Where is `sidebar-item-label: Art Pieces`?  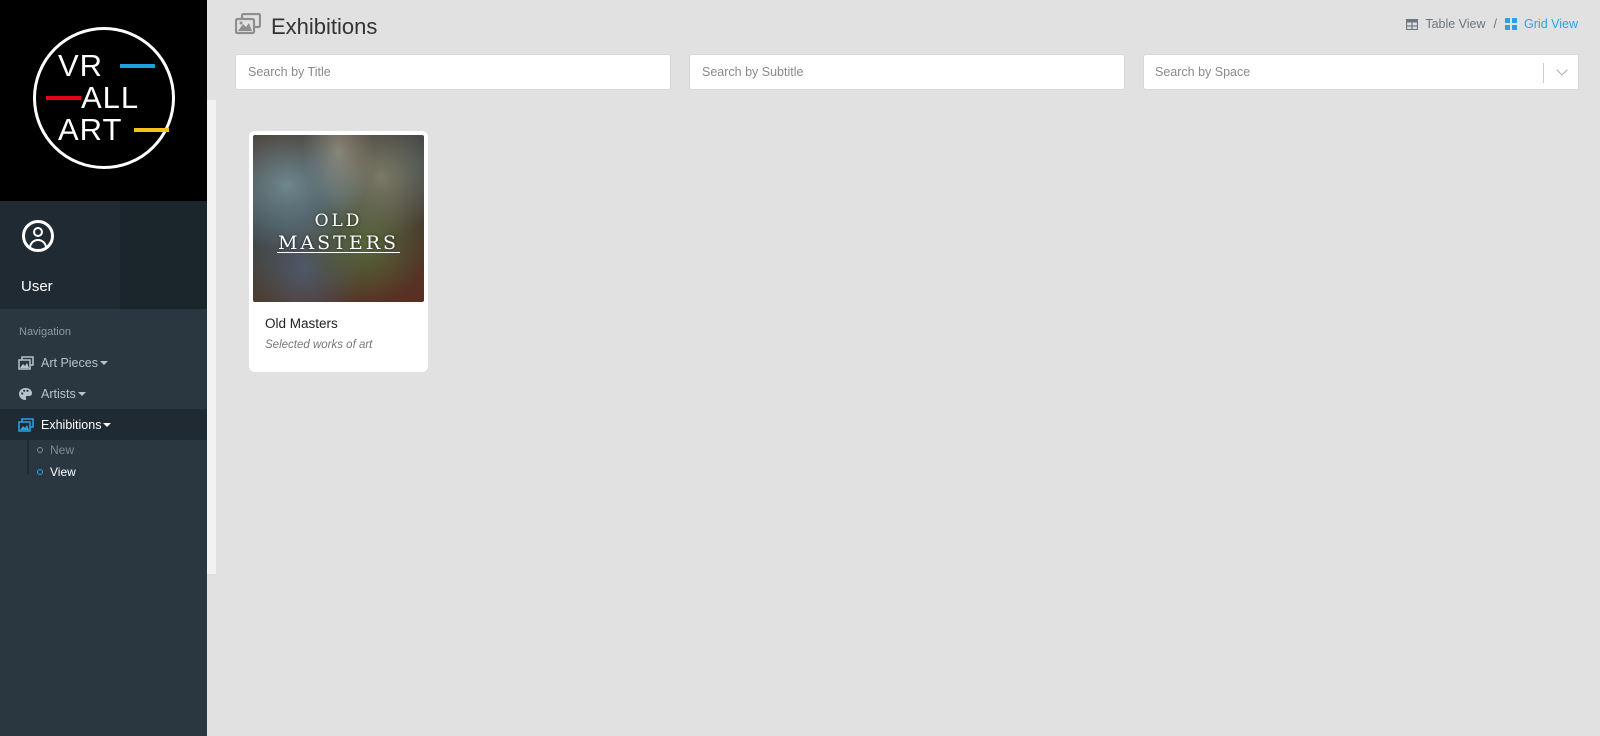 sidebar-item-label: Art Pieces is located at coordinates (69, 362).